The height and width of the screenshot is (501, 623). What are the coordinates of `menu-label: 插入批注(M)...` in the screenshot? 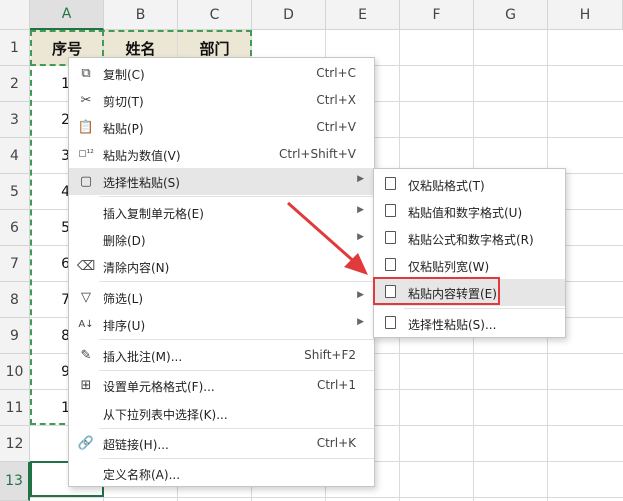 It's located at (143, 357).